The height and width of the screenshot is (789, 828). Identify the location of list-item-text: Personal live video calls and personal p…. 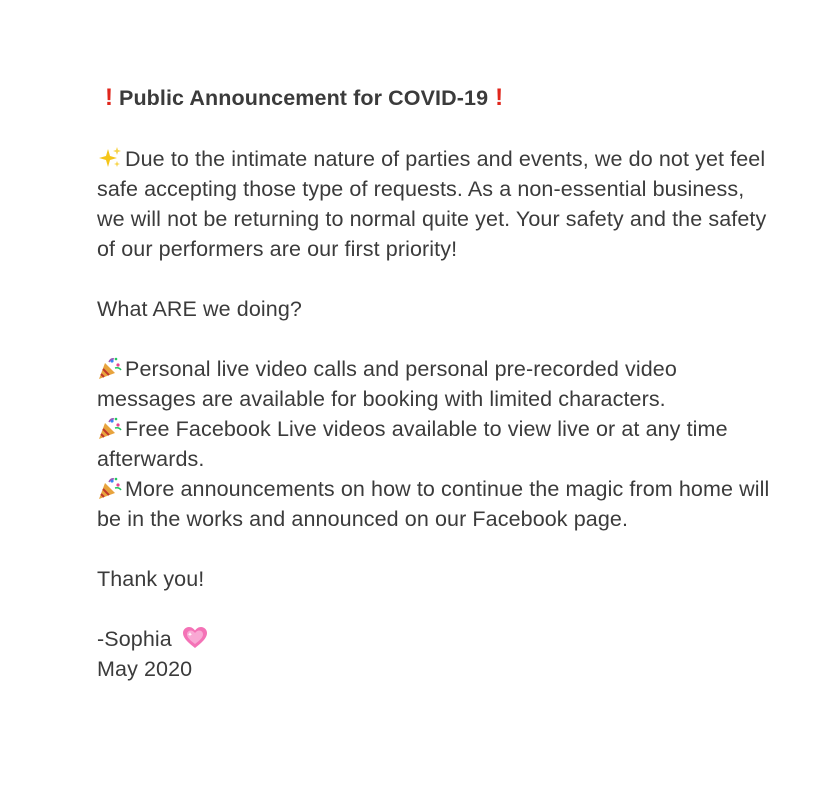
(387, 384).